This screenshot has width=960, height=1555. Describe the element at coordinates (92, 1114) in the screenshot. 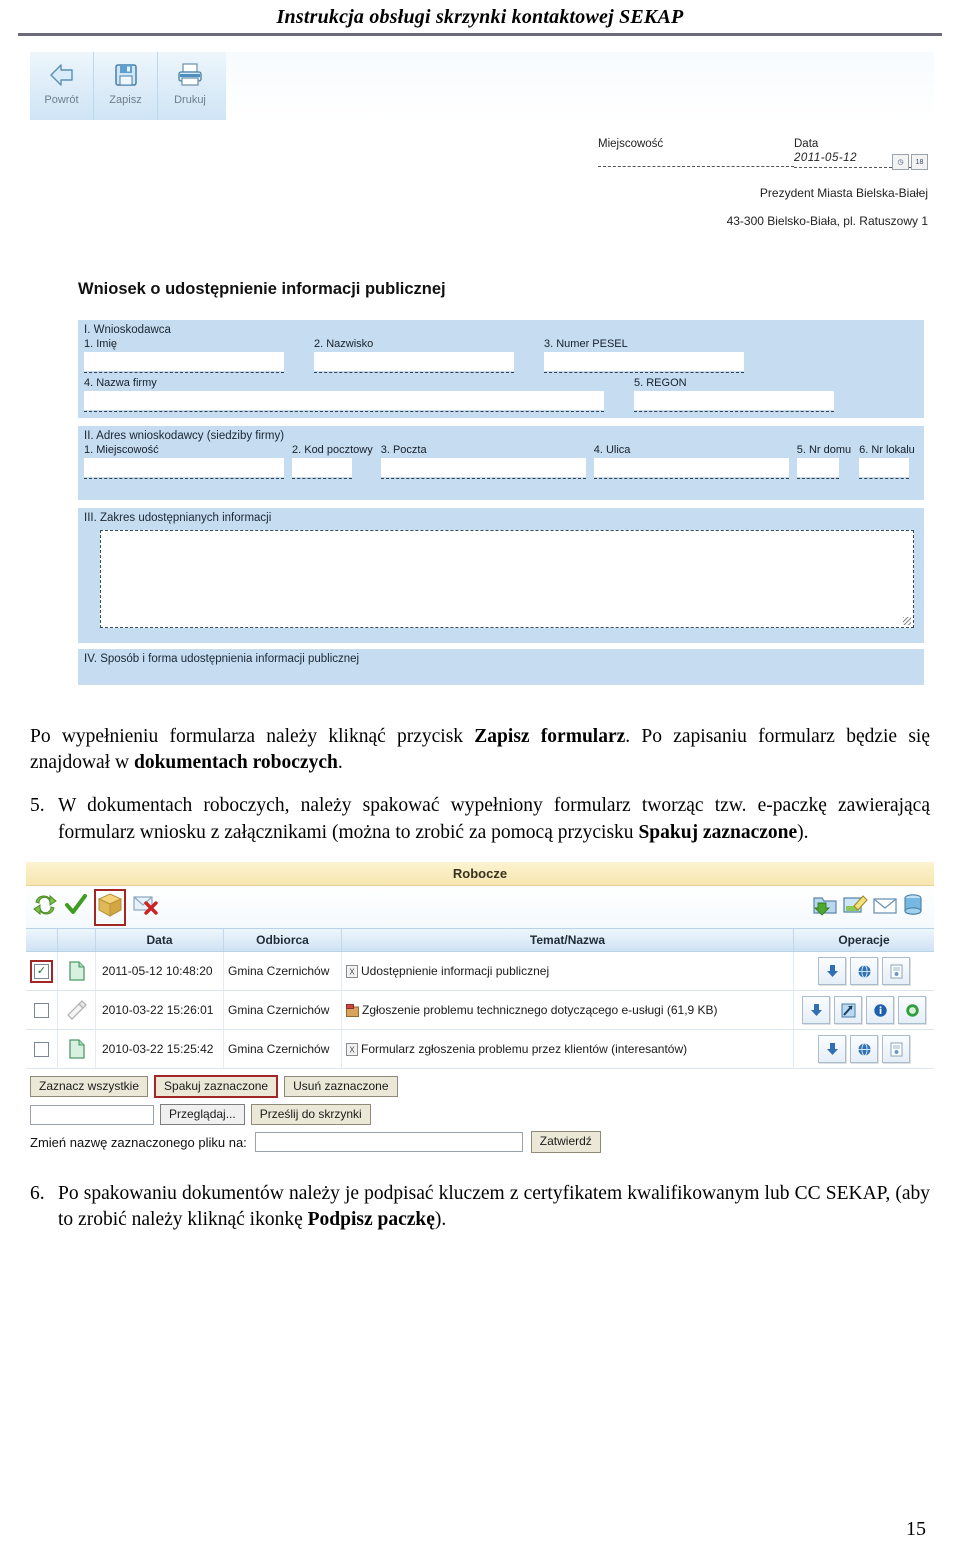

I see `file-path-input` at that location.